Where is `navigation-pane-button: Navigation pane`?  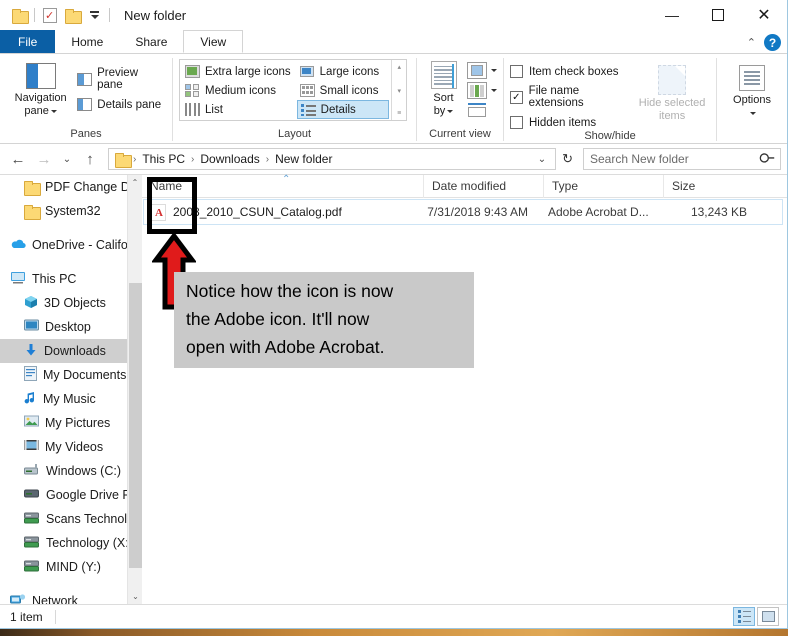
navigation-pane-button: Navigation pane is located at coordinates (40, 88).